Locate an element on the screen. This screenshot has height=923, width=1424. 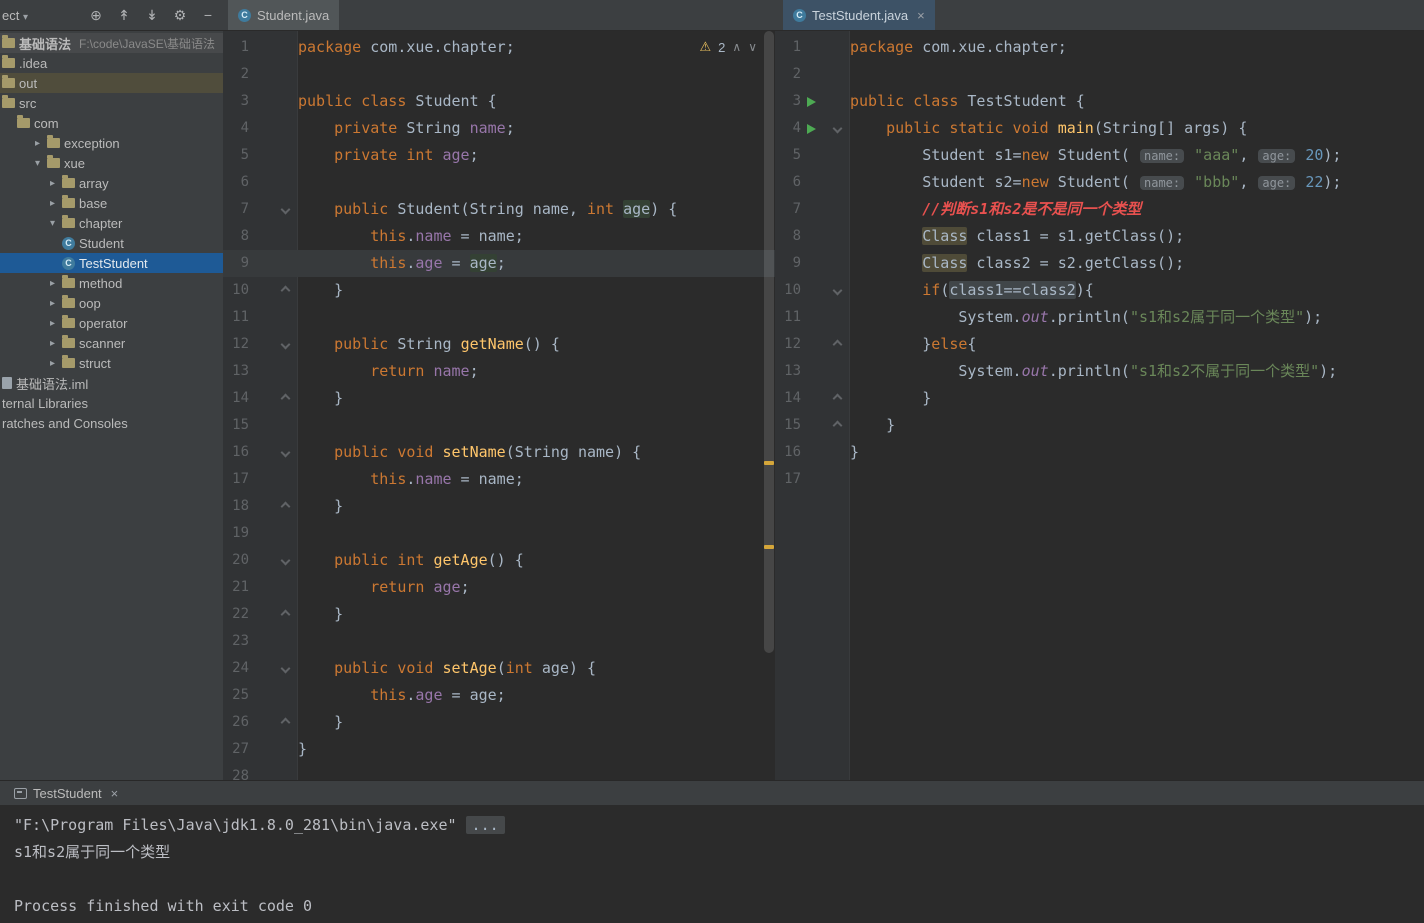
warning-stripe-mark is located at coordinates (769, 462).